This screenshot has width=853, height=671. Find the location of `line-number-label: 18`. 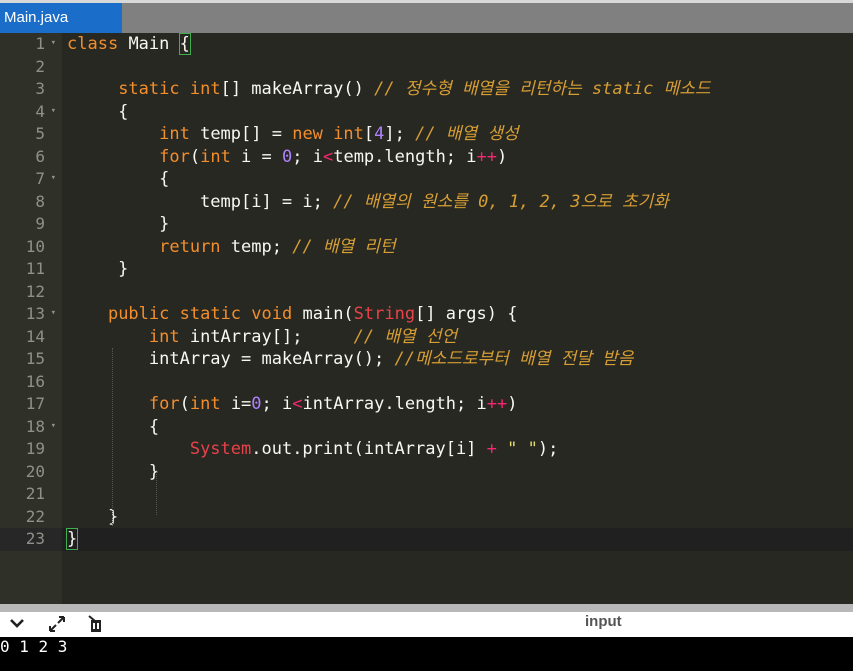

line-number-label: 18 is located at coordinates (35, 426).